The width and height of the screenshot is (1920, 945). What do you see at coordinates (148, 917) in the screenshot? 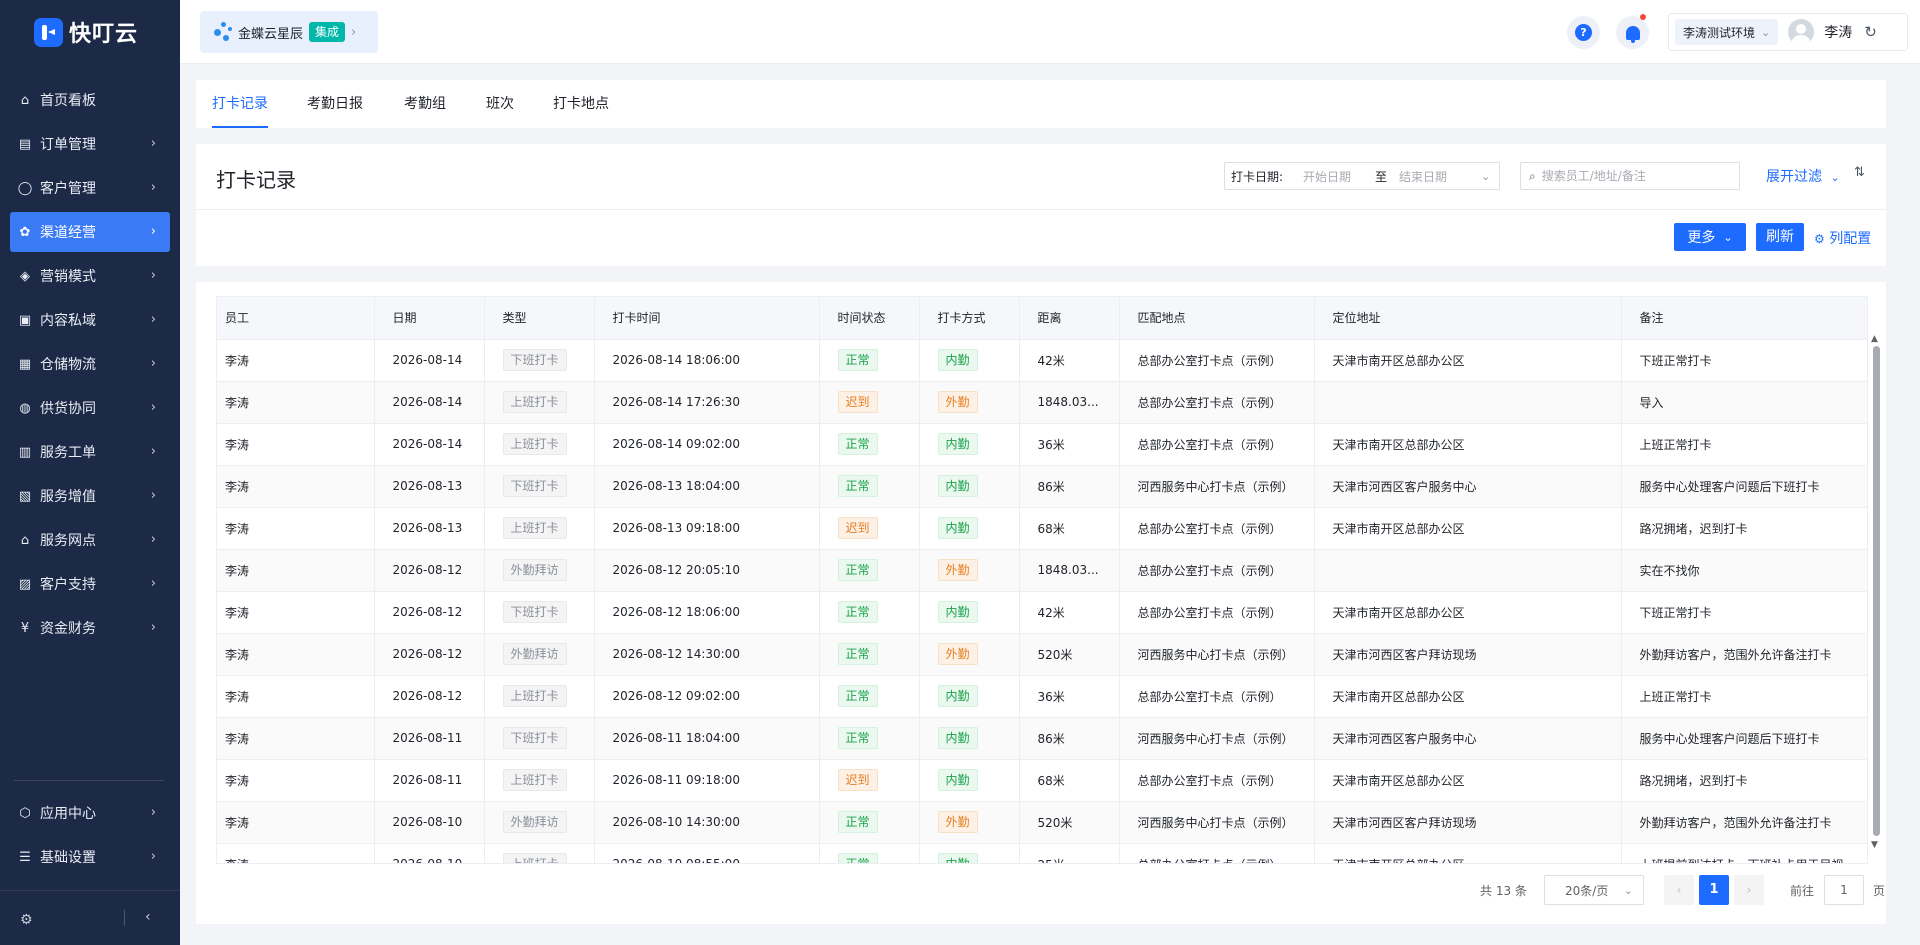
I see `collapse-sidebar-icon: ‹` at bounding box center [148, 917].